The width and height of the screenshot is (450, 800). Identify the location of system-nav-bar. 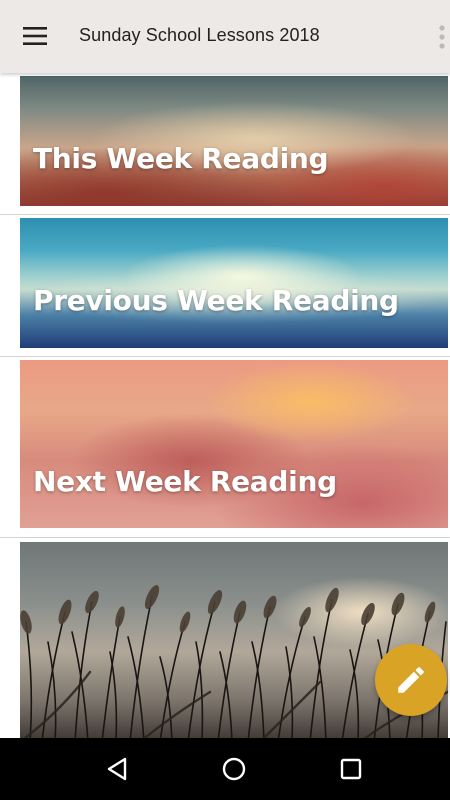
(225, 769).